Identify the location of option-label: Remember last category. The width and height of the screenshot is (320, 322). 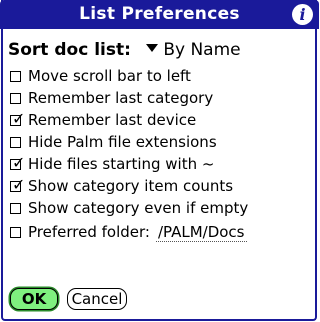
(121, 98).